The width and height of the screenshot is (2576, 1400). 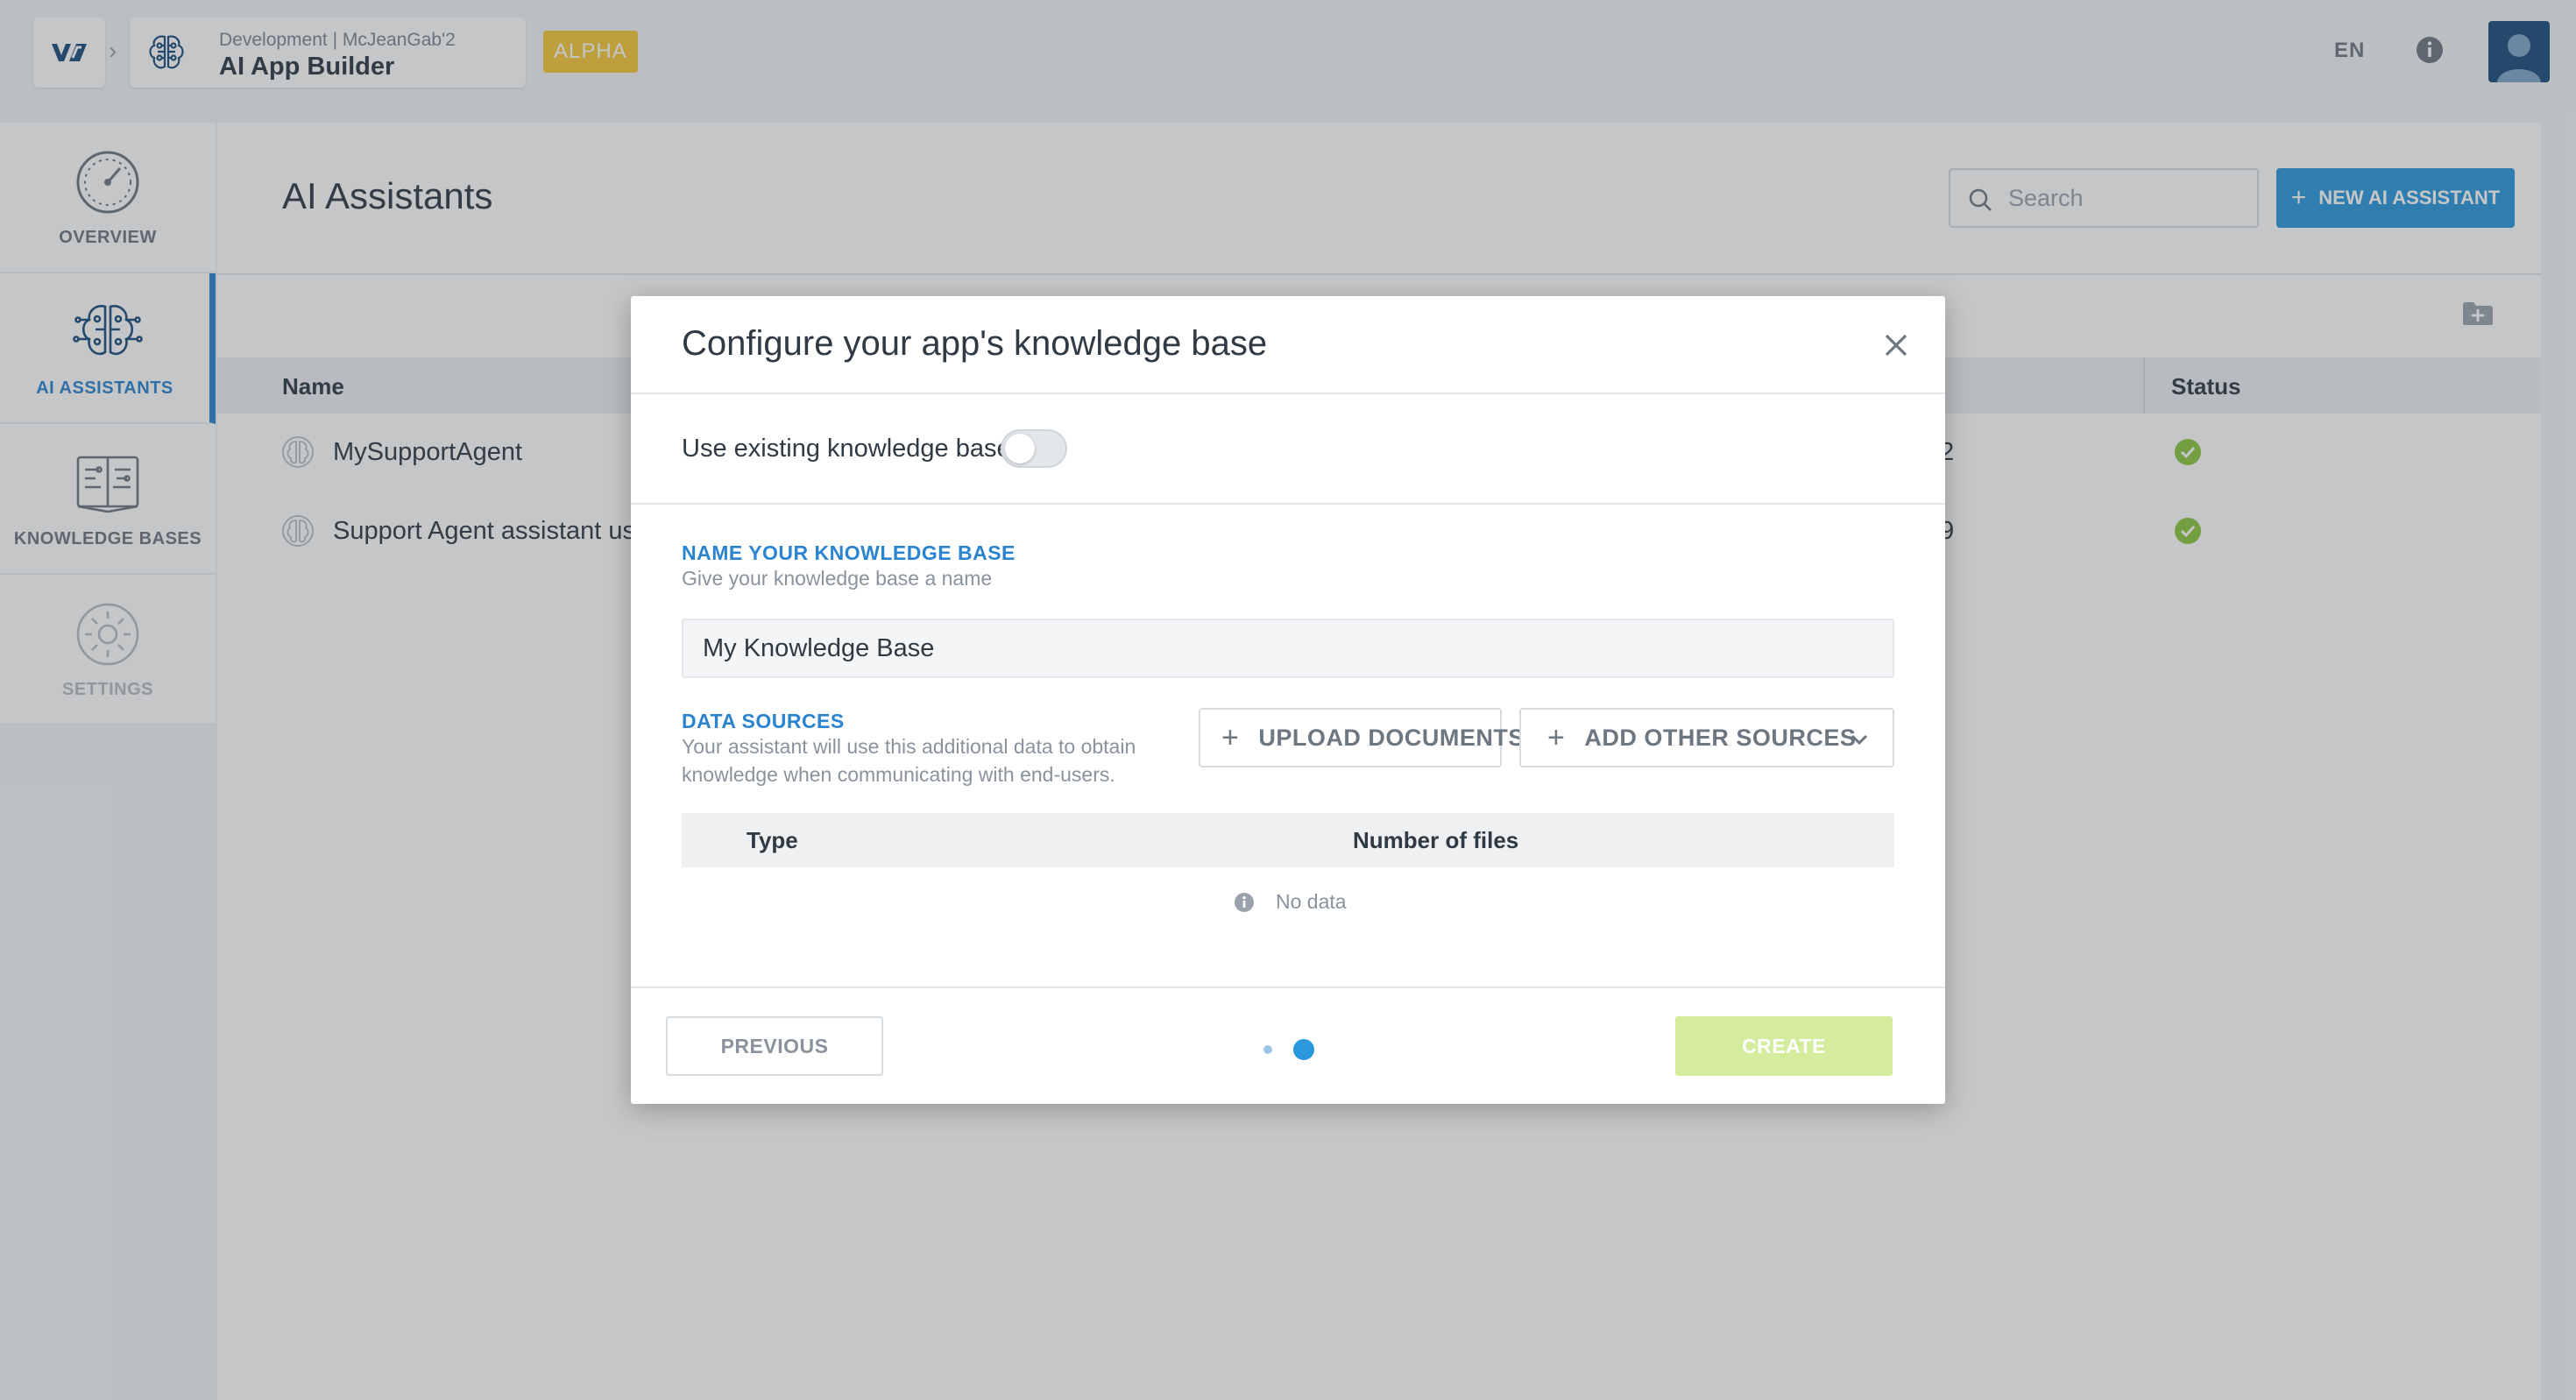 What do you see at coordinates (1020, 448) in the screenshot?
I see `toggle-knob` at bounding box center [1020, 448].